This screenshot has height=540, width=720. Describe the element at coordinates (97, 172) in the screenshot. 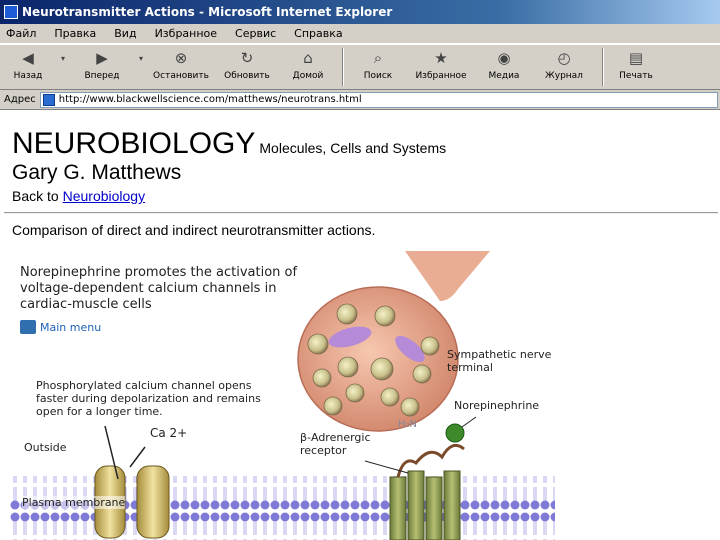

I see `author-name: Gary G. Matthews` at that location.